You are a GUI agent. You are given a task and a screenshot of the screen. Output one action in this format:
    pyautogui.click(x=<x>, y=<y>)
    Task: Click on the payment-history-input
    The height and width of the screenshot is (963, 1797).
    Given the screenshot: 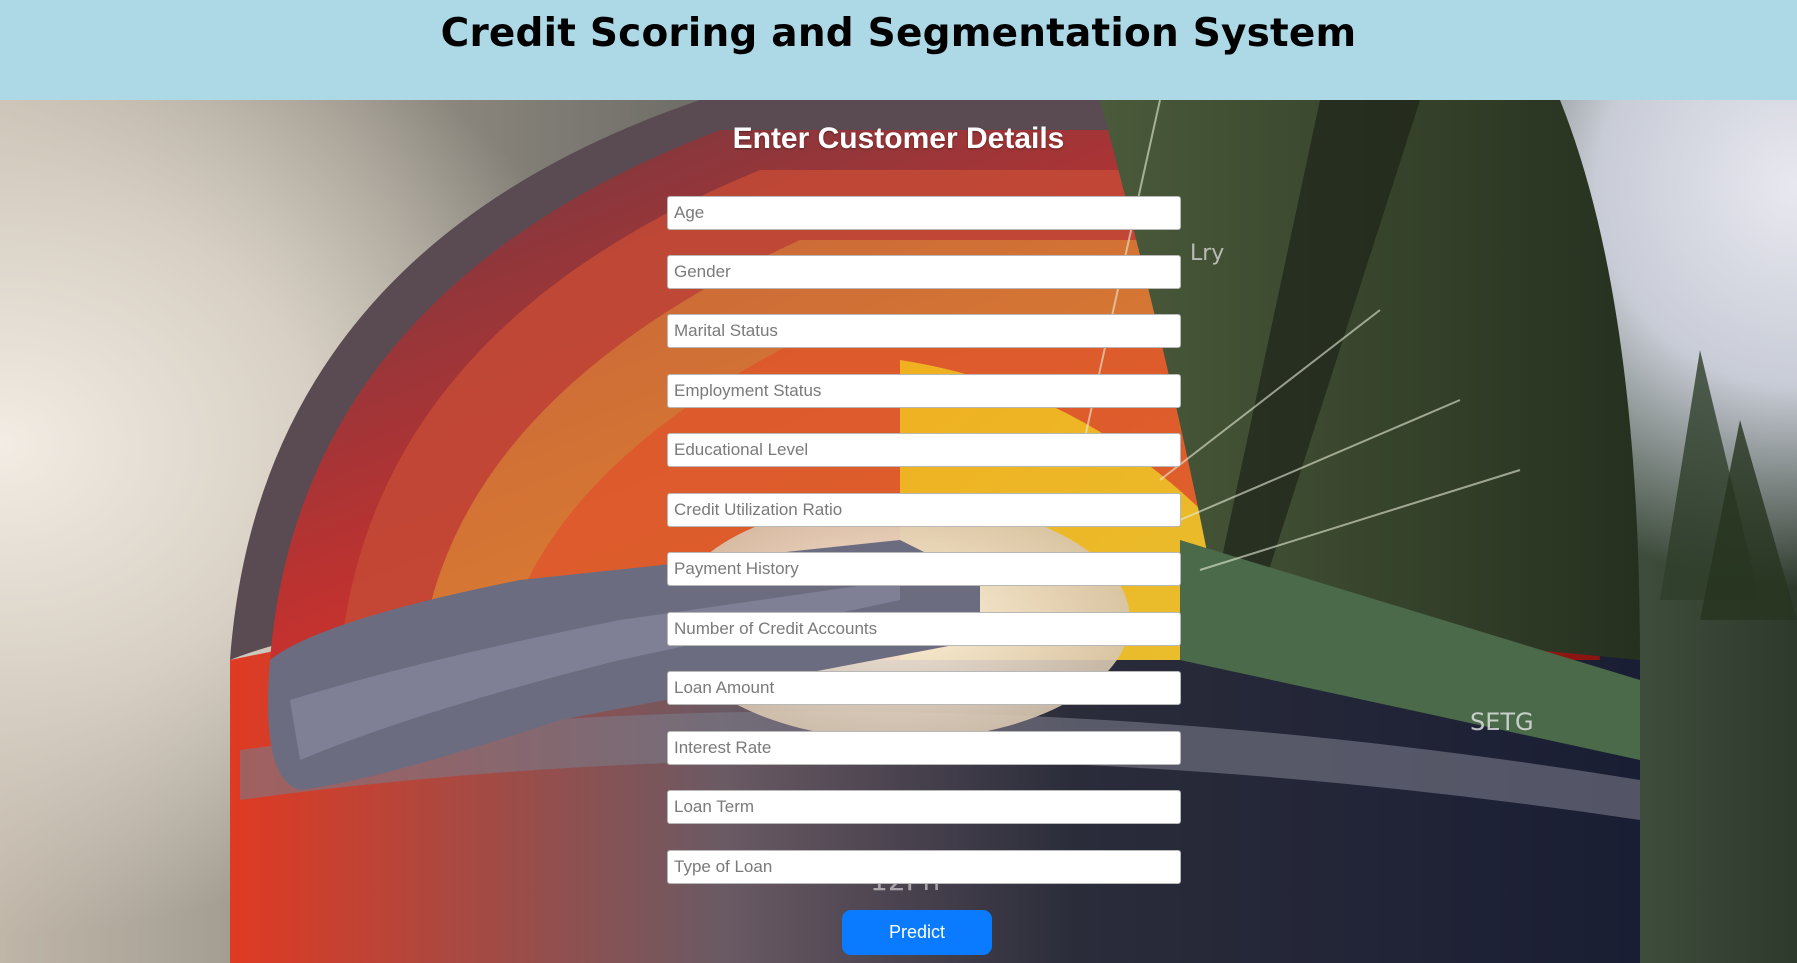 What is the action you would take?
    pyautogui.click(x=924, y=569)
    